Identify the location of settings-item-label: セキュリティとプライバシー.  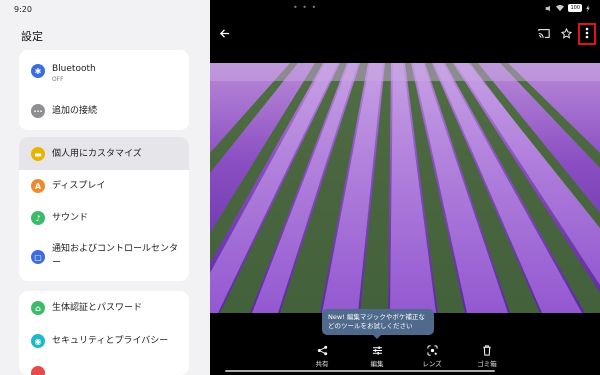
(110, 341).